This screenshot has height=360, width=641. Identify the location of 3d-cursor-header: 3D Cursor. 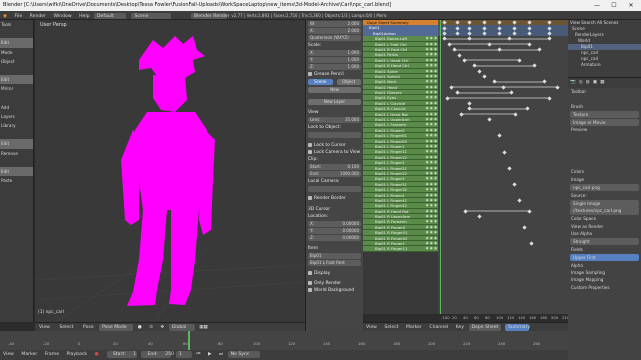
(334, 209).